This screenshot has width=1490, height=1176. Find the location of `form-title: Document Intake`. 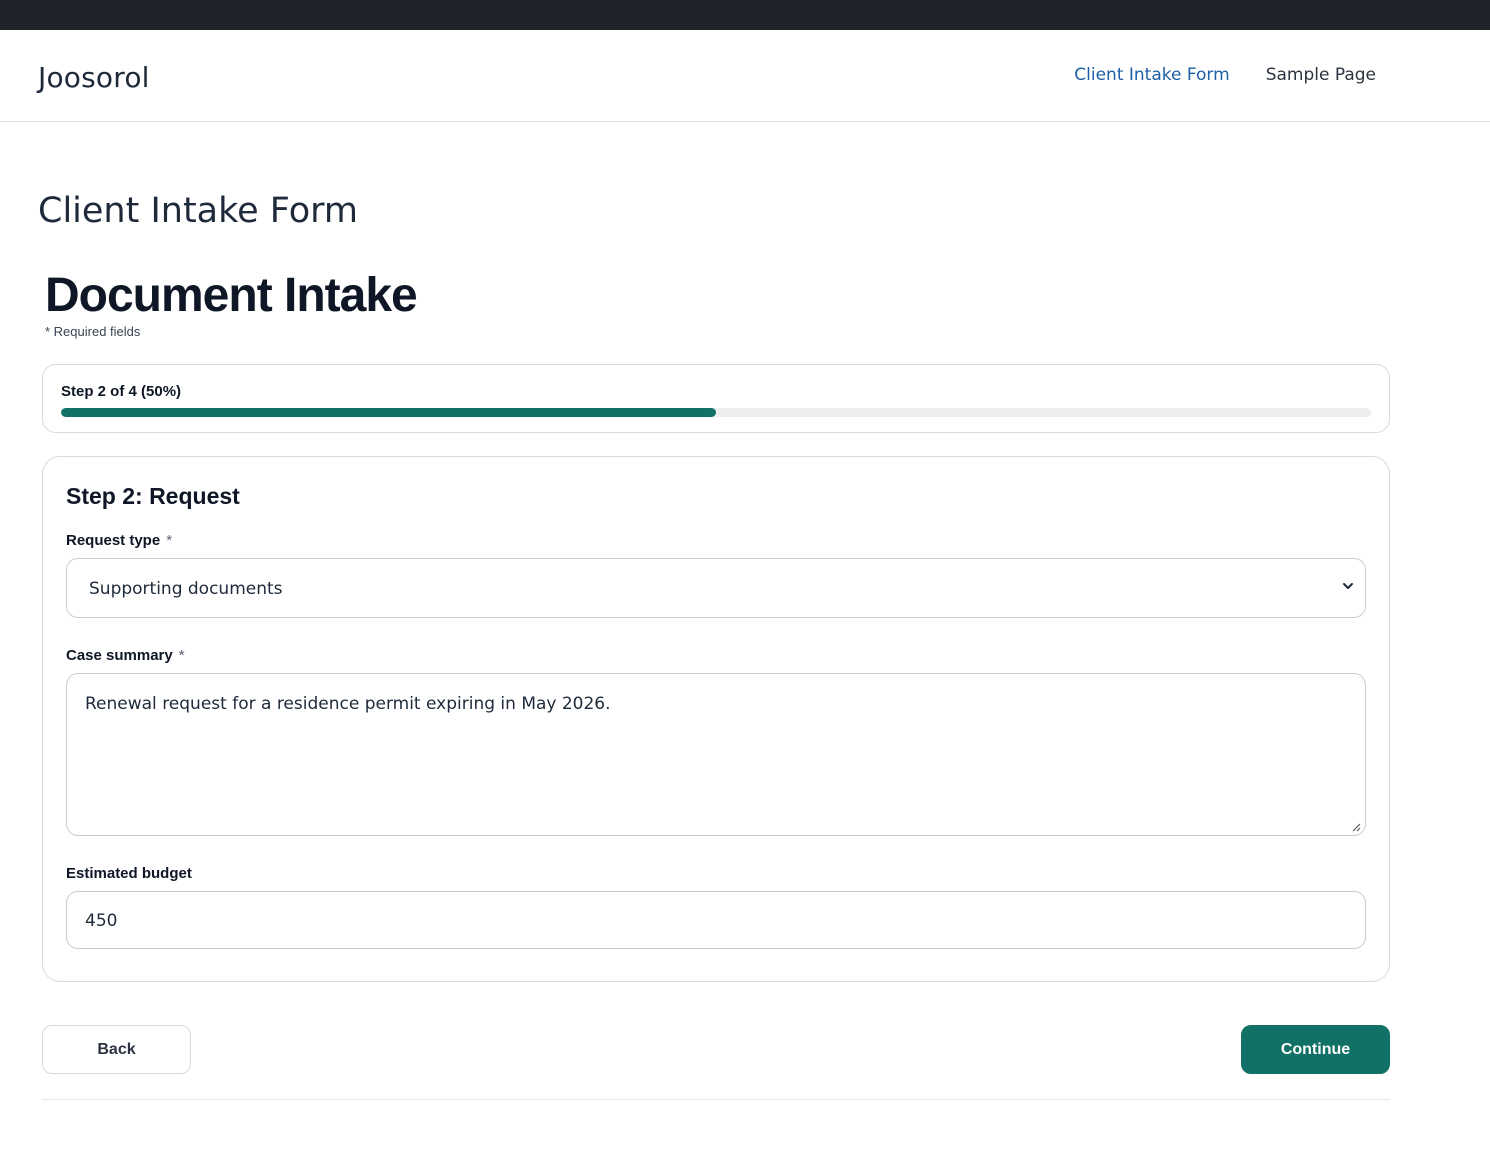

form-title: Document Intake is located at coordinates (231, 295).